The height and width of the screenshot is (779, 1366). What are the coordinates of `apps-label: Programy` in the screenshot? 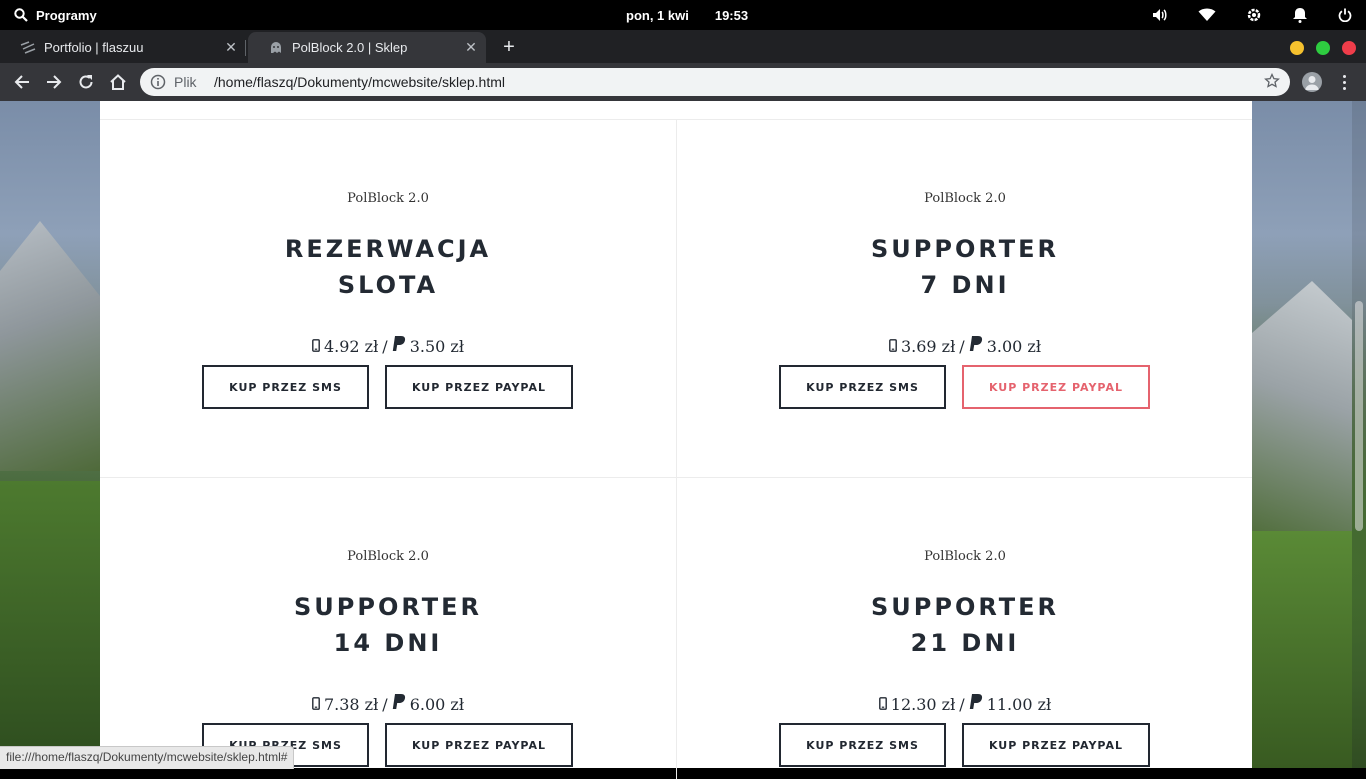 It's located at (66, 15).